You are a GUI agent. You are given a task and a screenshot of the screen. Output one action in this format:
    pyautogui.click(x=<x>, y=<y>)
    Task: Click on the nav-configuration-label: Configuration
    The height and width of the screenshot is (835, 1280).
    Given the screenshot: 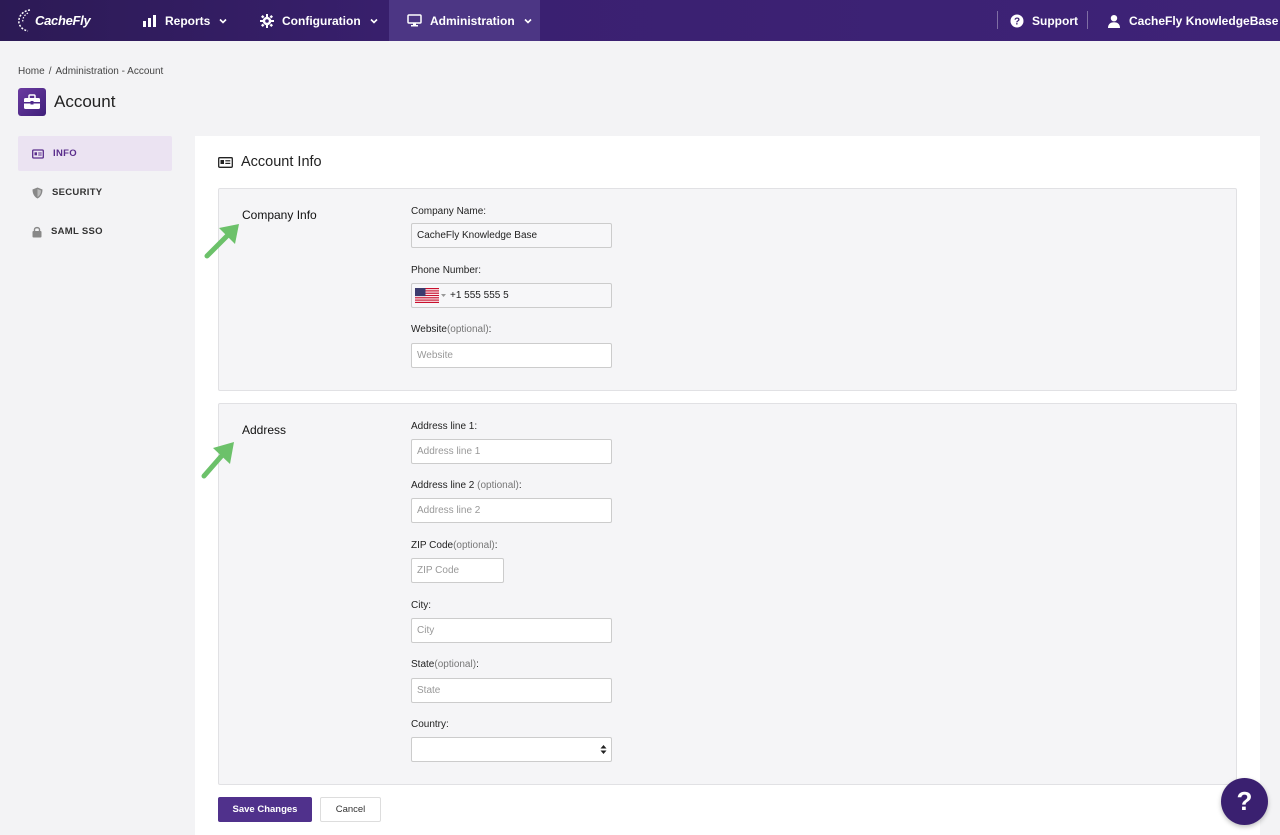 What is the action you would take?
    pyautogui.click(x=321, y=20)
    